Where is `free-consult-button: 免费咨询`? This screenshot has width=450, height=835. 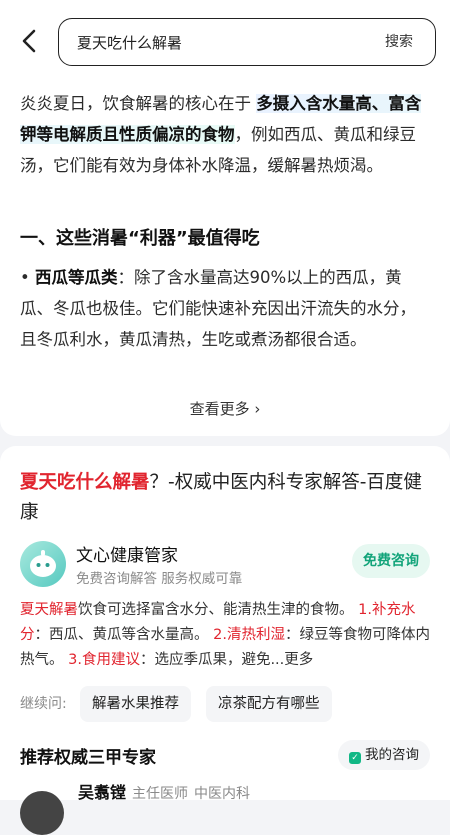 free-consult-button: 免费咨询 is located at coordinates (391, 561).